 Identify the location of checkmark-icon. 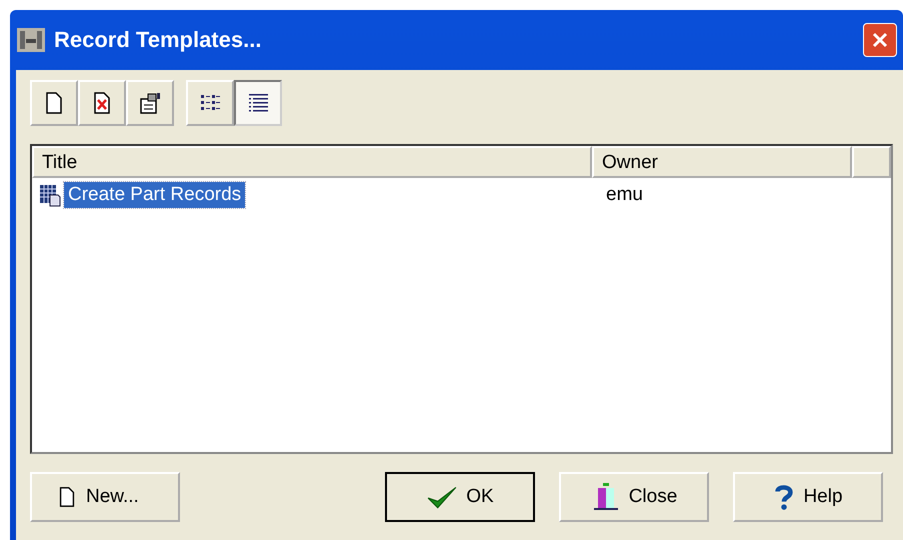
(442, 497).